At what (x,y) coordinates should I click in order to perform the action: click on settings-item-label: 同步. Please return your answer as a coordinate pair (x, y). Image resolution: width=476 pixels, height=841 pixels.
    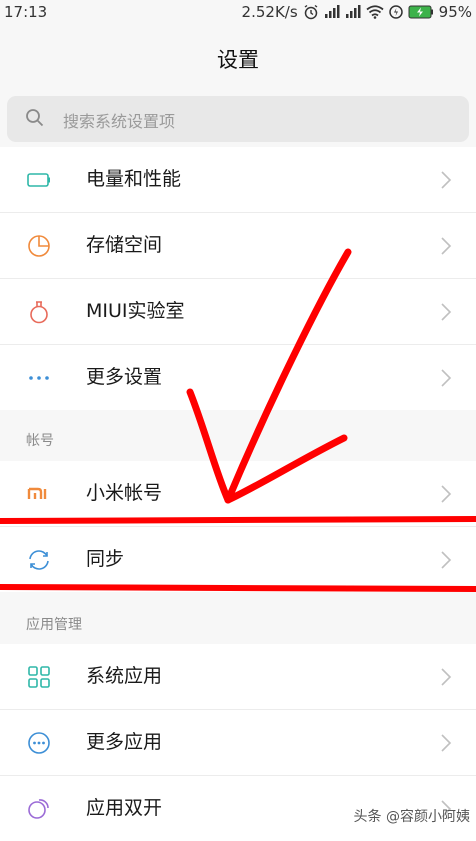
    Looking at the image, I should click on (105, 559).